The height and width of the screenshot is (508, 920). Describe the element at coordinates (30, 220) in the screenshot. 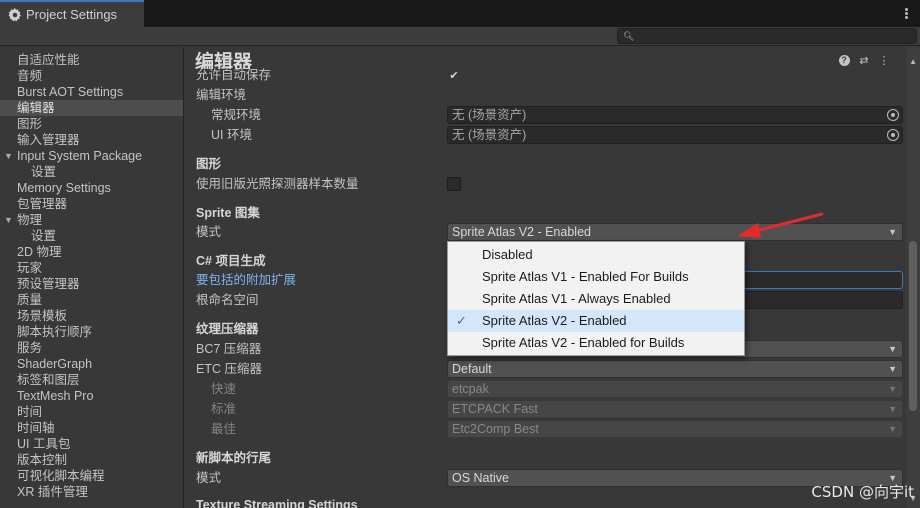

I see `nav-item-label: 物理` at that location.